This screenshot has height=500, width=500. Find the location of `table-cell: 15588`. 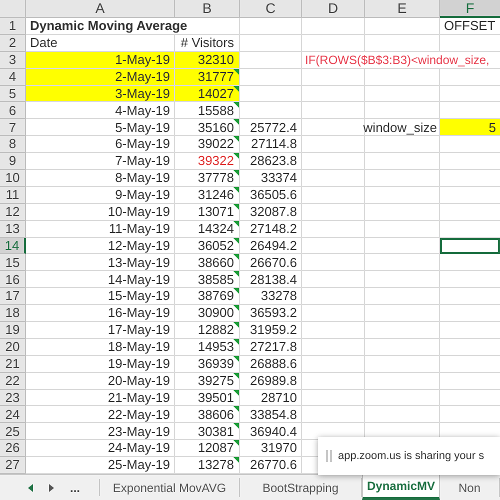

table-cell: 15588 is located at coordinates (207, 111).